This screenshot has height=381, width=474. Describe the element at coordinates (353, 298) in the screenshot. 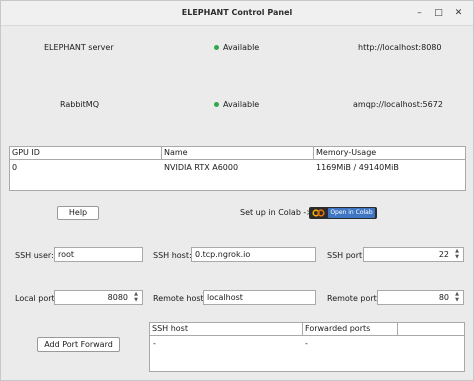

I see `remote-port-label: Remote port:` at that location.